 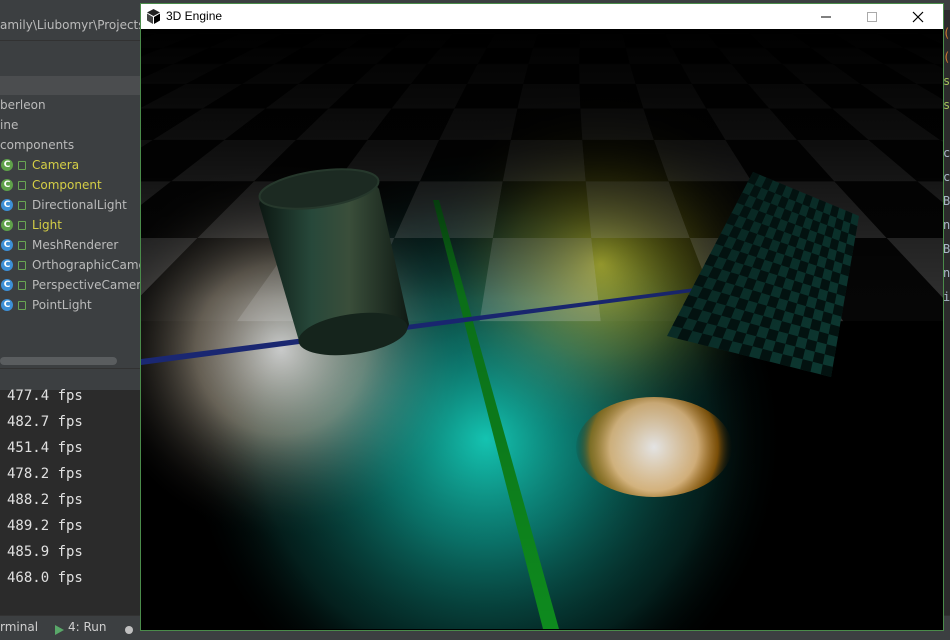 I want to click on debug-icon, so click(x=129, y=627).